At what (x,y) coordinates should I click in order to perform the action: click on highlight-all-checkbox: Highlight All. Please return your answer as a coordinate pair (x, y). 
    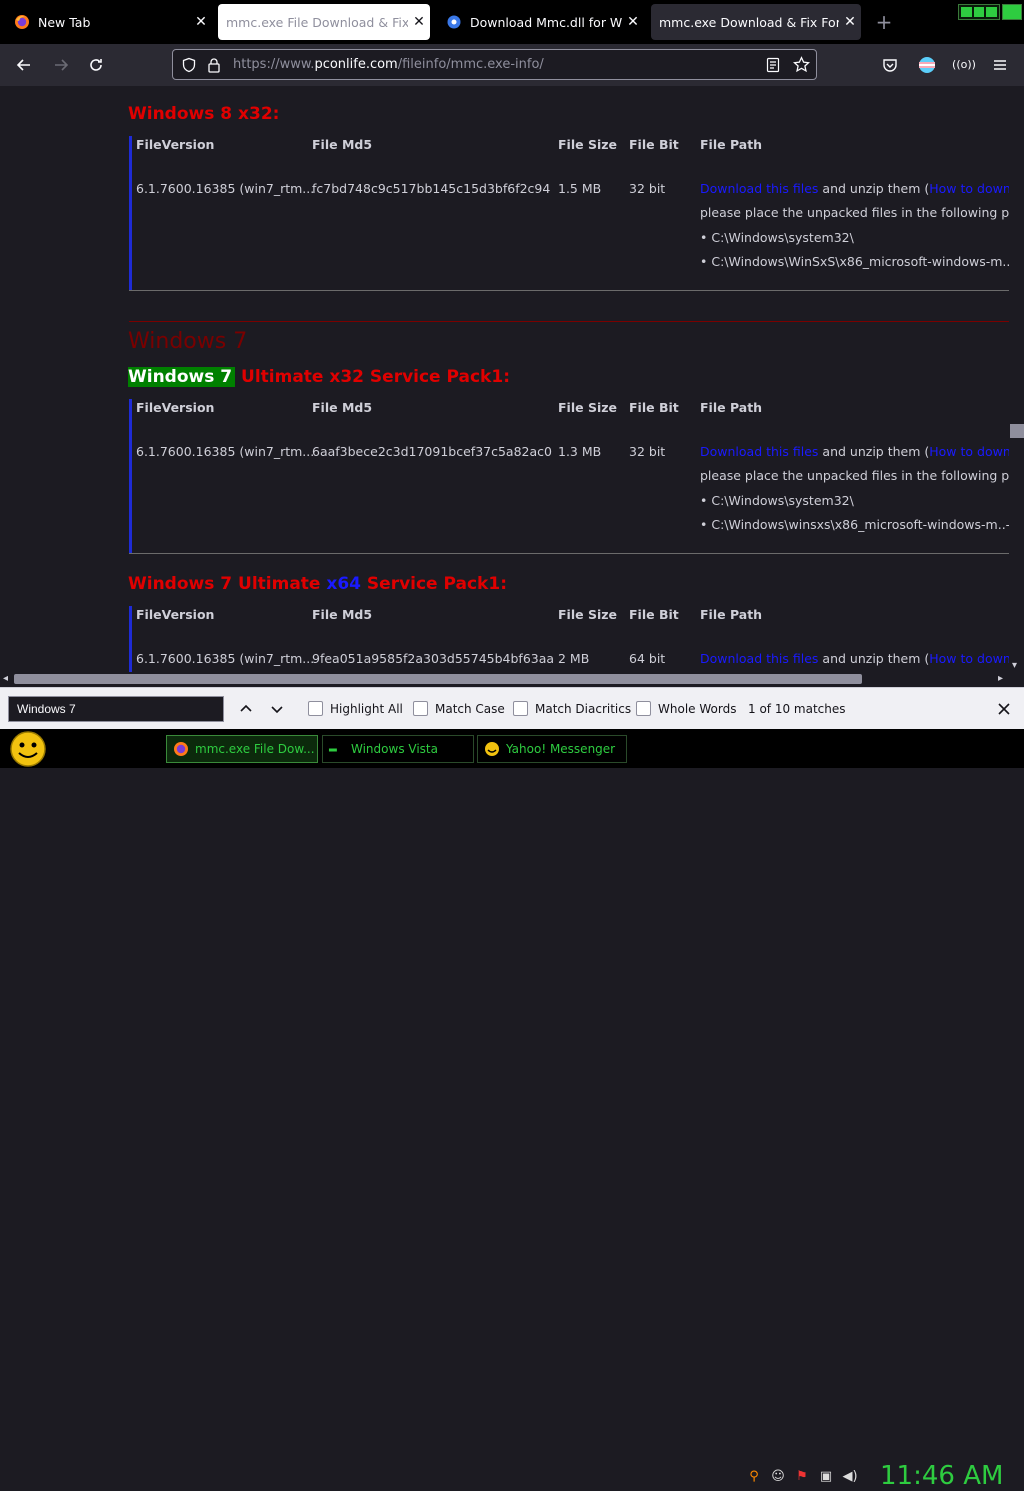
    Looking at the image, I should click on (355, 708).